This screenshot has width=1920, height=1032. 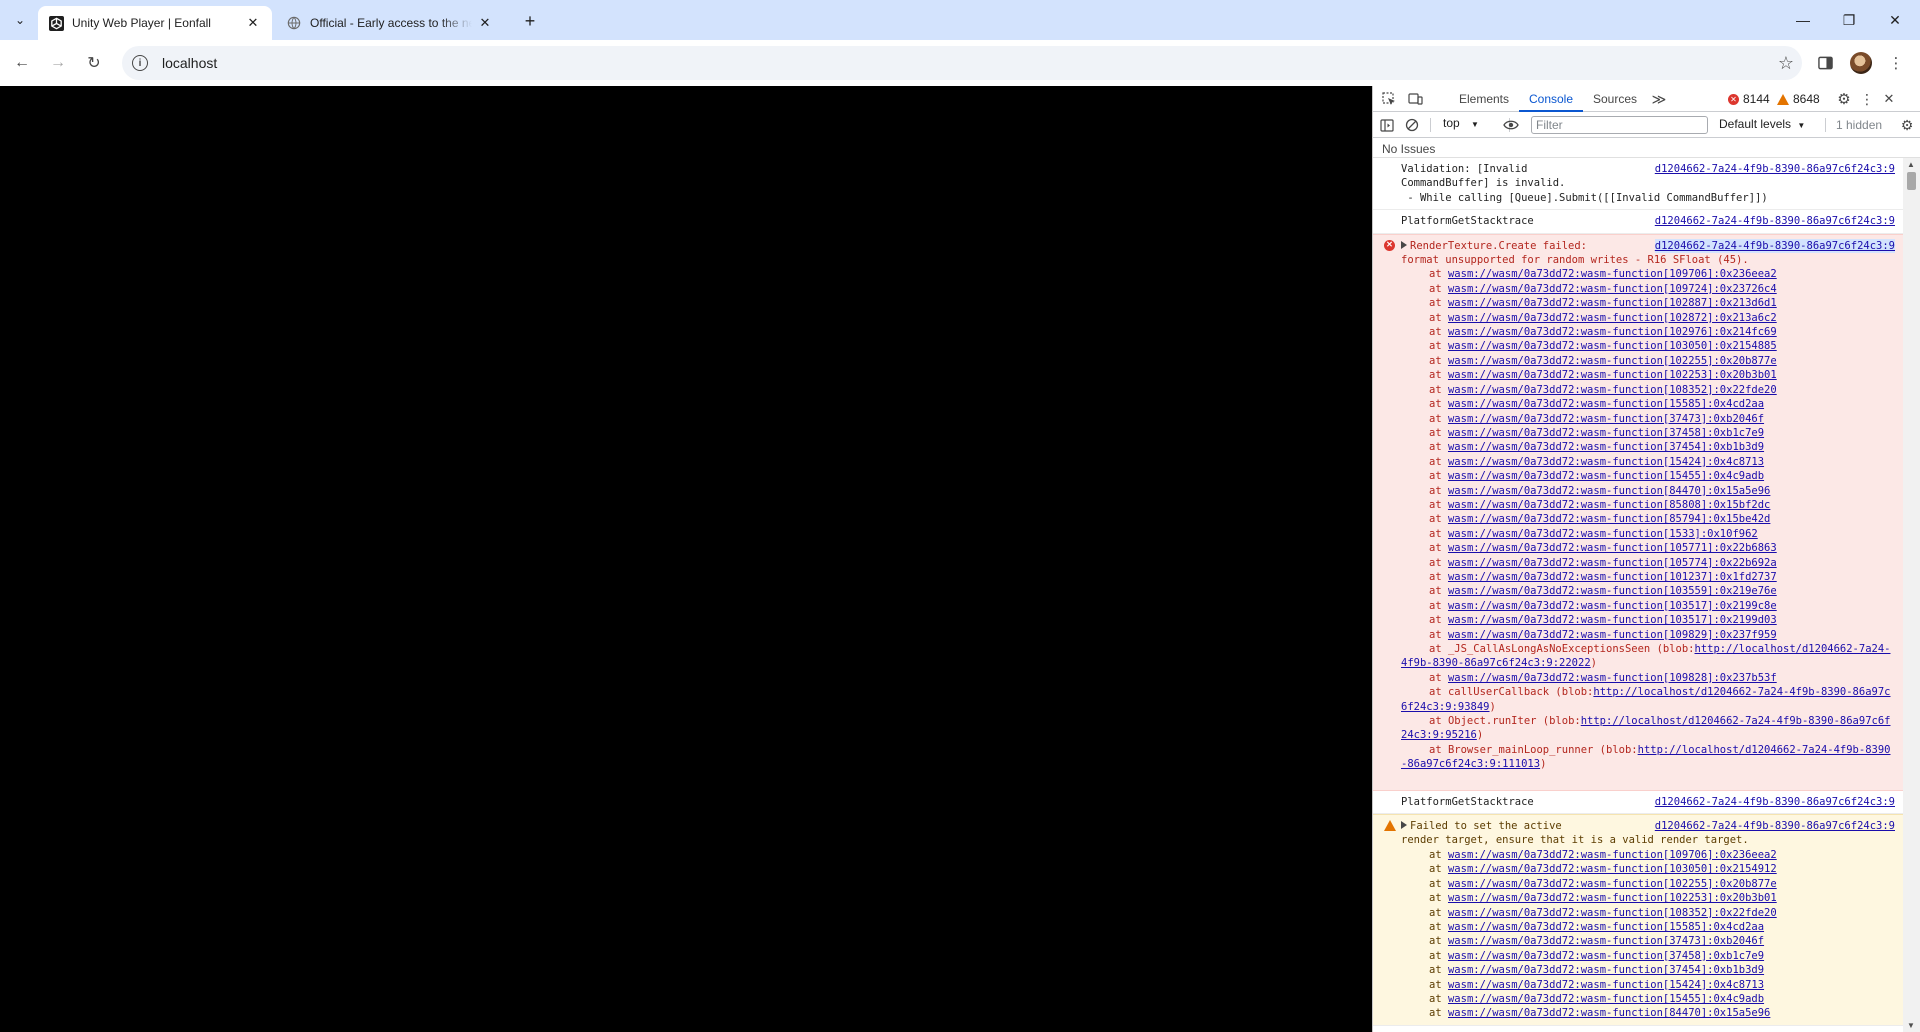 What do you see at coordinates (1659, 99) in the screenshot?
I see `more-tabs-chevron-icon: ≫` at bounding box center [1659, 99].